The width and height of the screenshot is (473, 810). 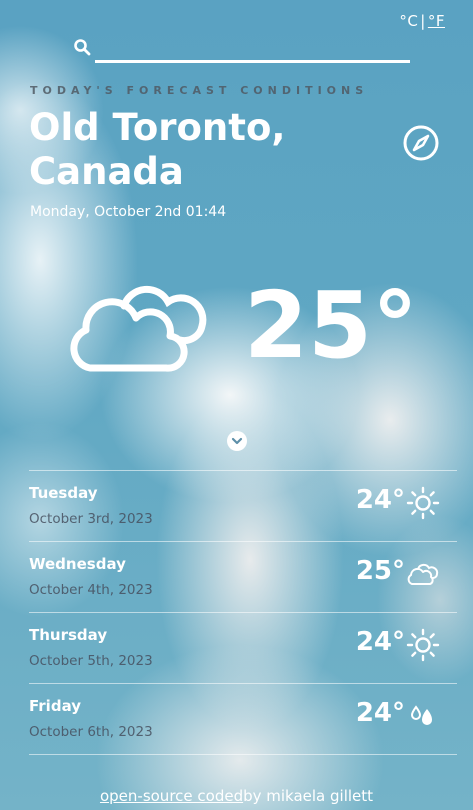 I want to click on forecast-kicker: TODAY'S FORECAST CONDITIONS, so click(x=199, y=90).